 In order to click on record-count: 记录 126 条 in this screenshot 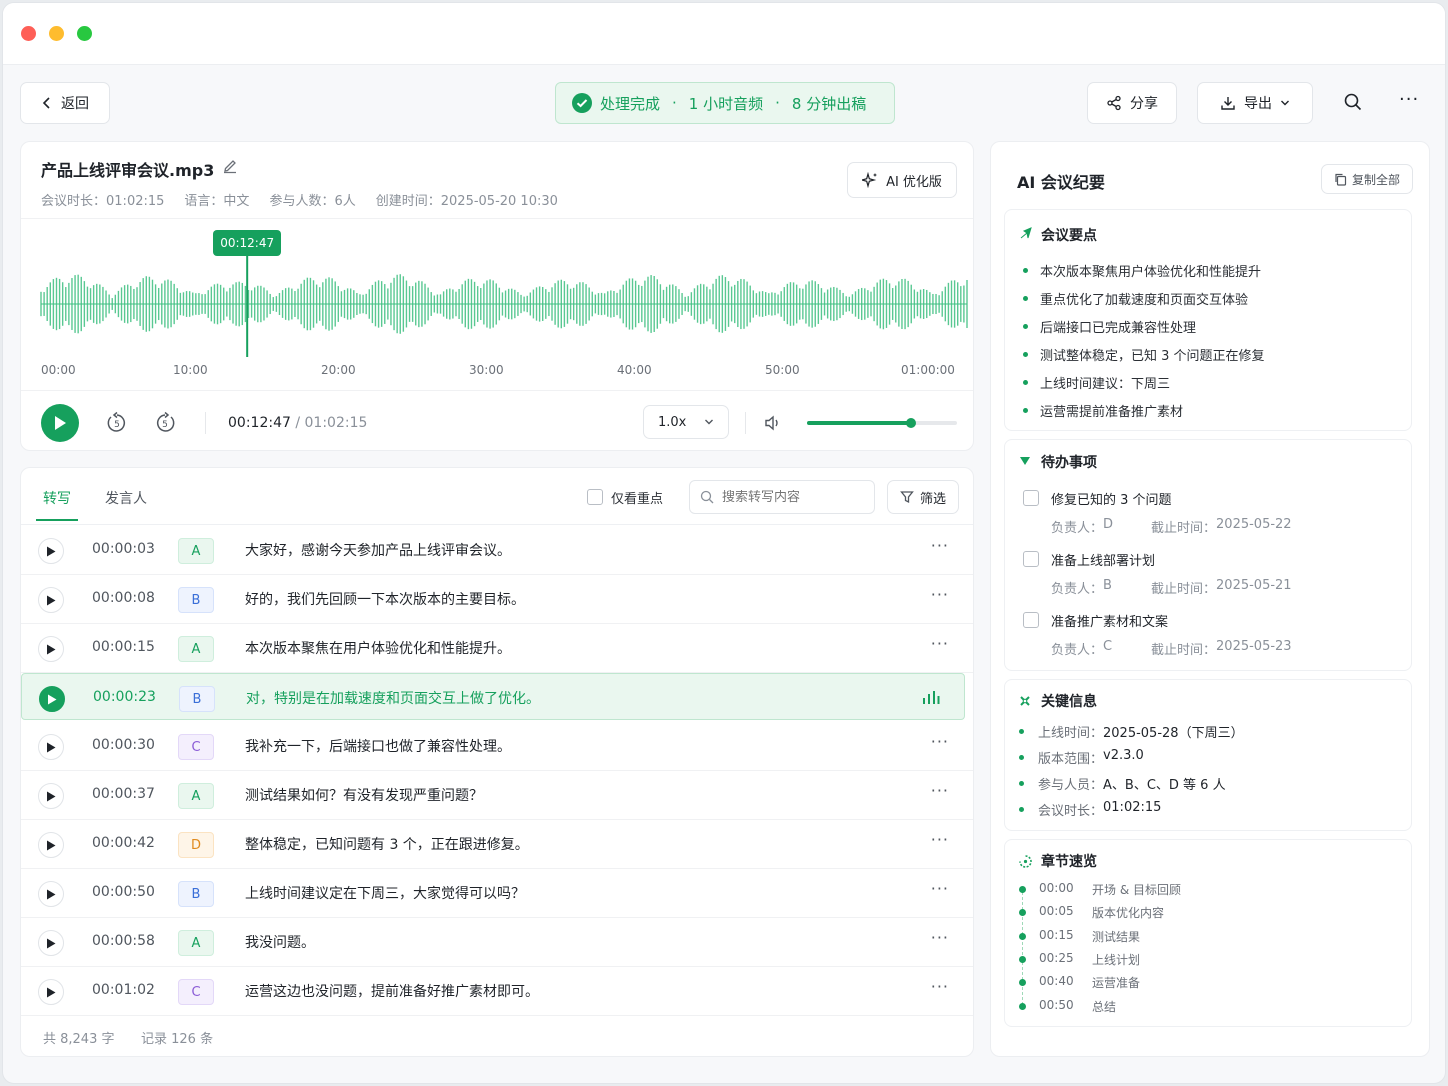, I will do `click(177, 1039)`.